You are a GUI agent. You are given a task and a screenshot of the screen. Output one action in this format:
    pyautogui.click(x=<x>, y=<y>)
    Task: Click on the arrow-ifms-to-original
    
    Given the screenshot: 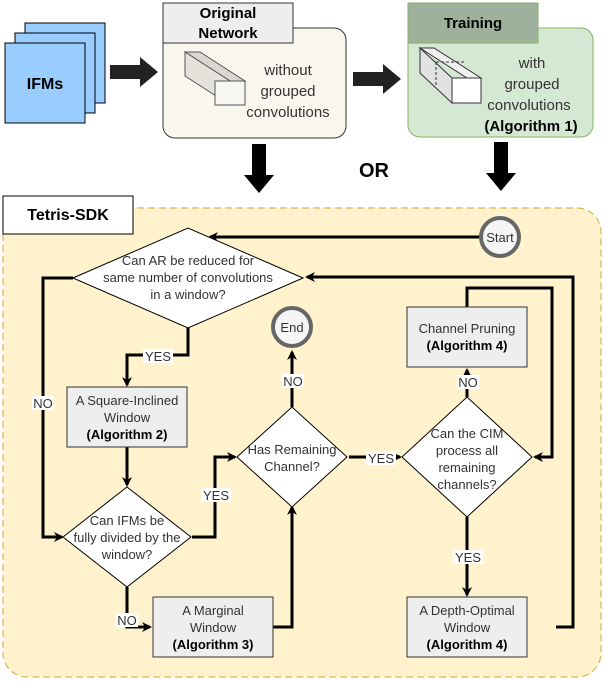 What is the action you would take?
    pyautogui.click(x=134, y=72)
    